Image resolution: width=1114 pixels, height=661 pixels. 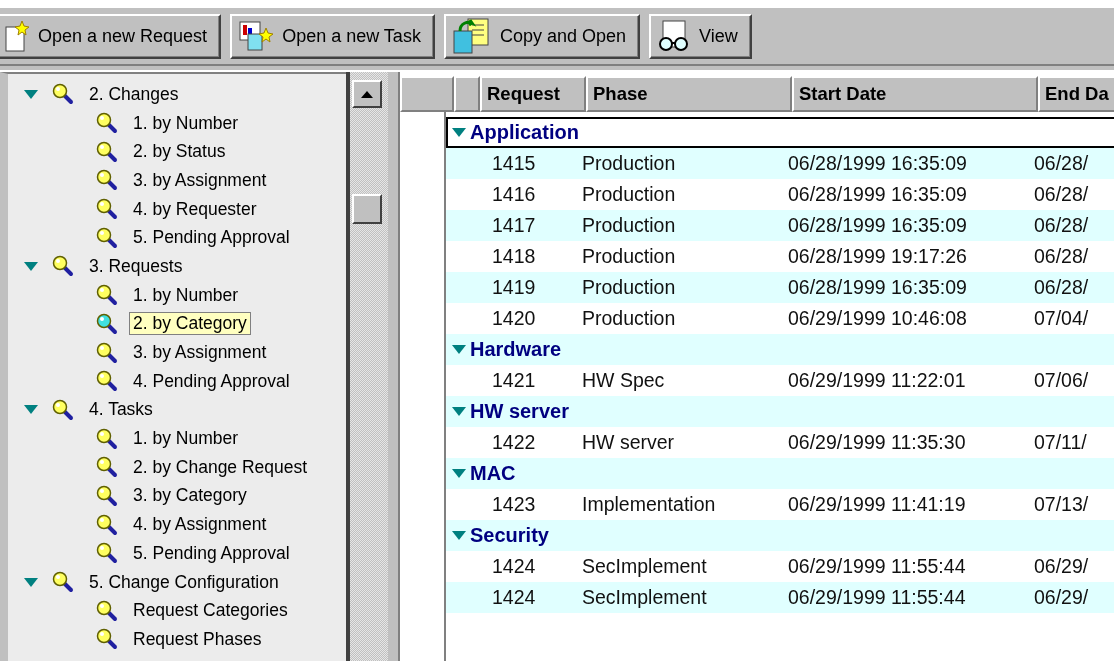 I want to click on tree-item: 2. by Category, so click(x=177, y=324).